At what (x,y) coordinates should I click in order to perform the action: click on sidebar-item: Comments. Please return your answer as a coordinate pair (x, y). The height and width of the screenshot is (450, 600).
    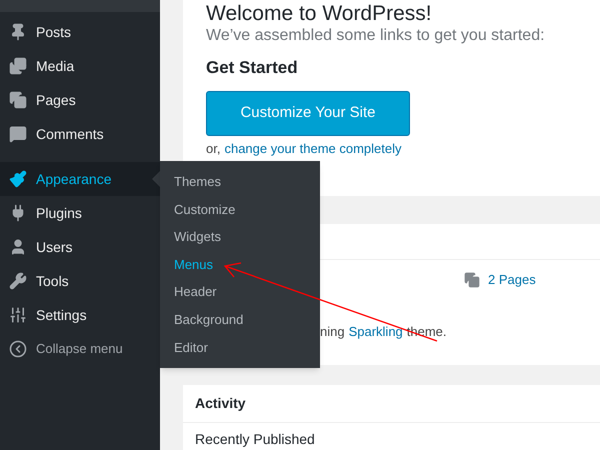
    Looking at the image, I should click on (80, 134).